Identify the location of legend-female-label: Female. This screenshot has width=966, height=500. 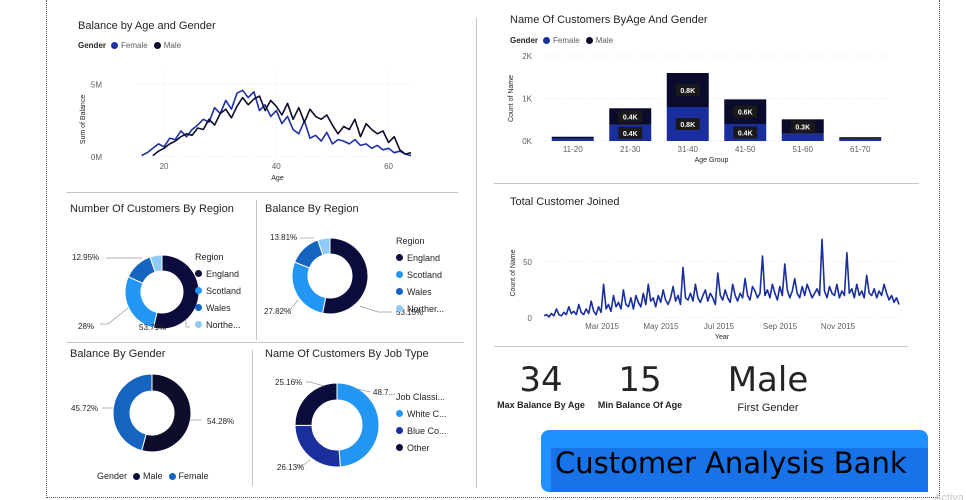
(193, 476).